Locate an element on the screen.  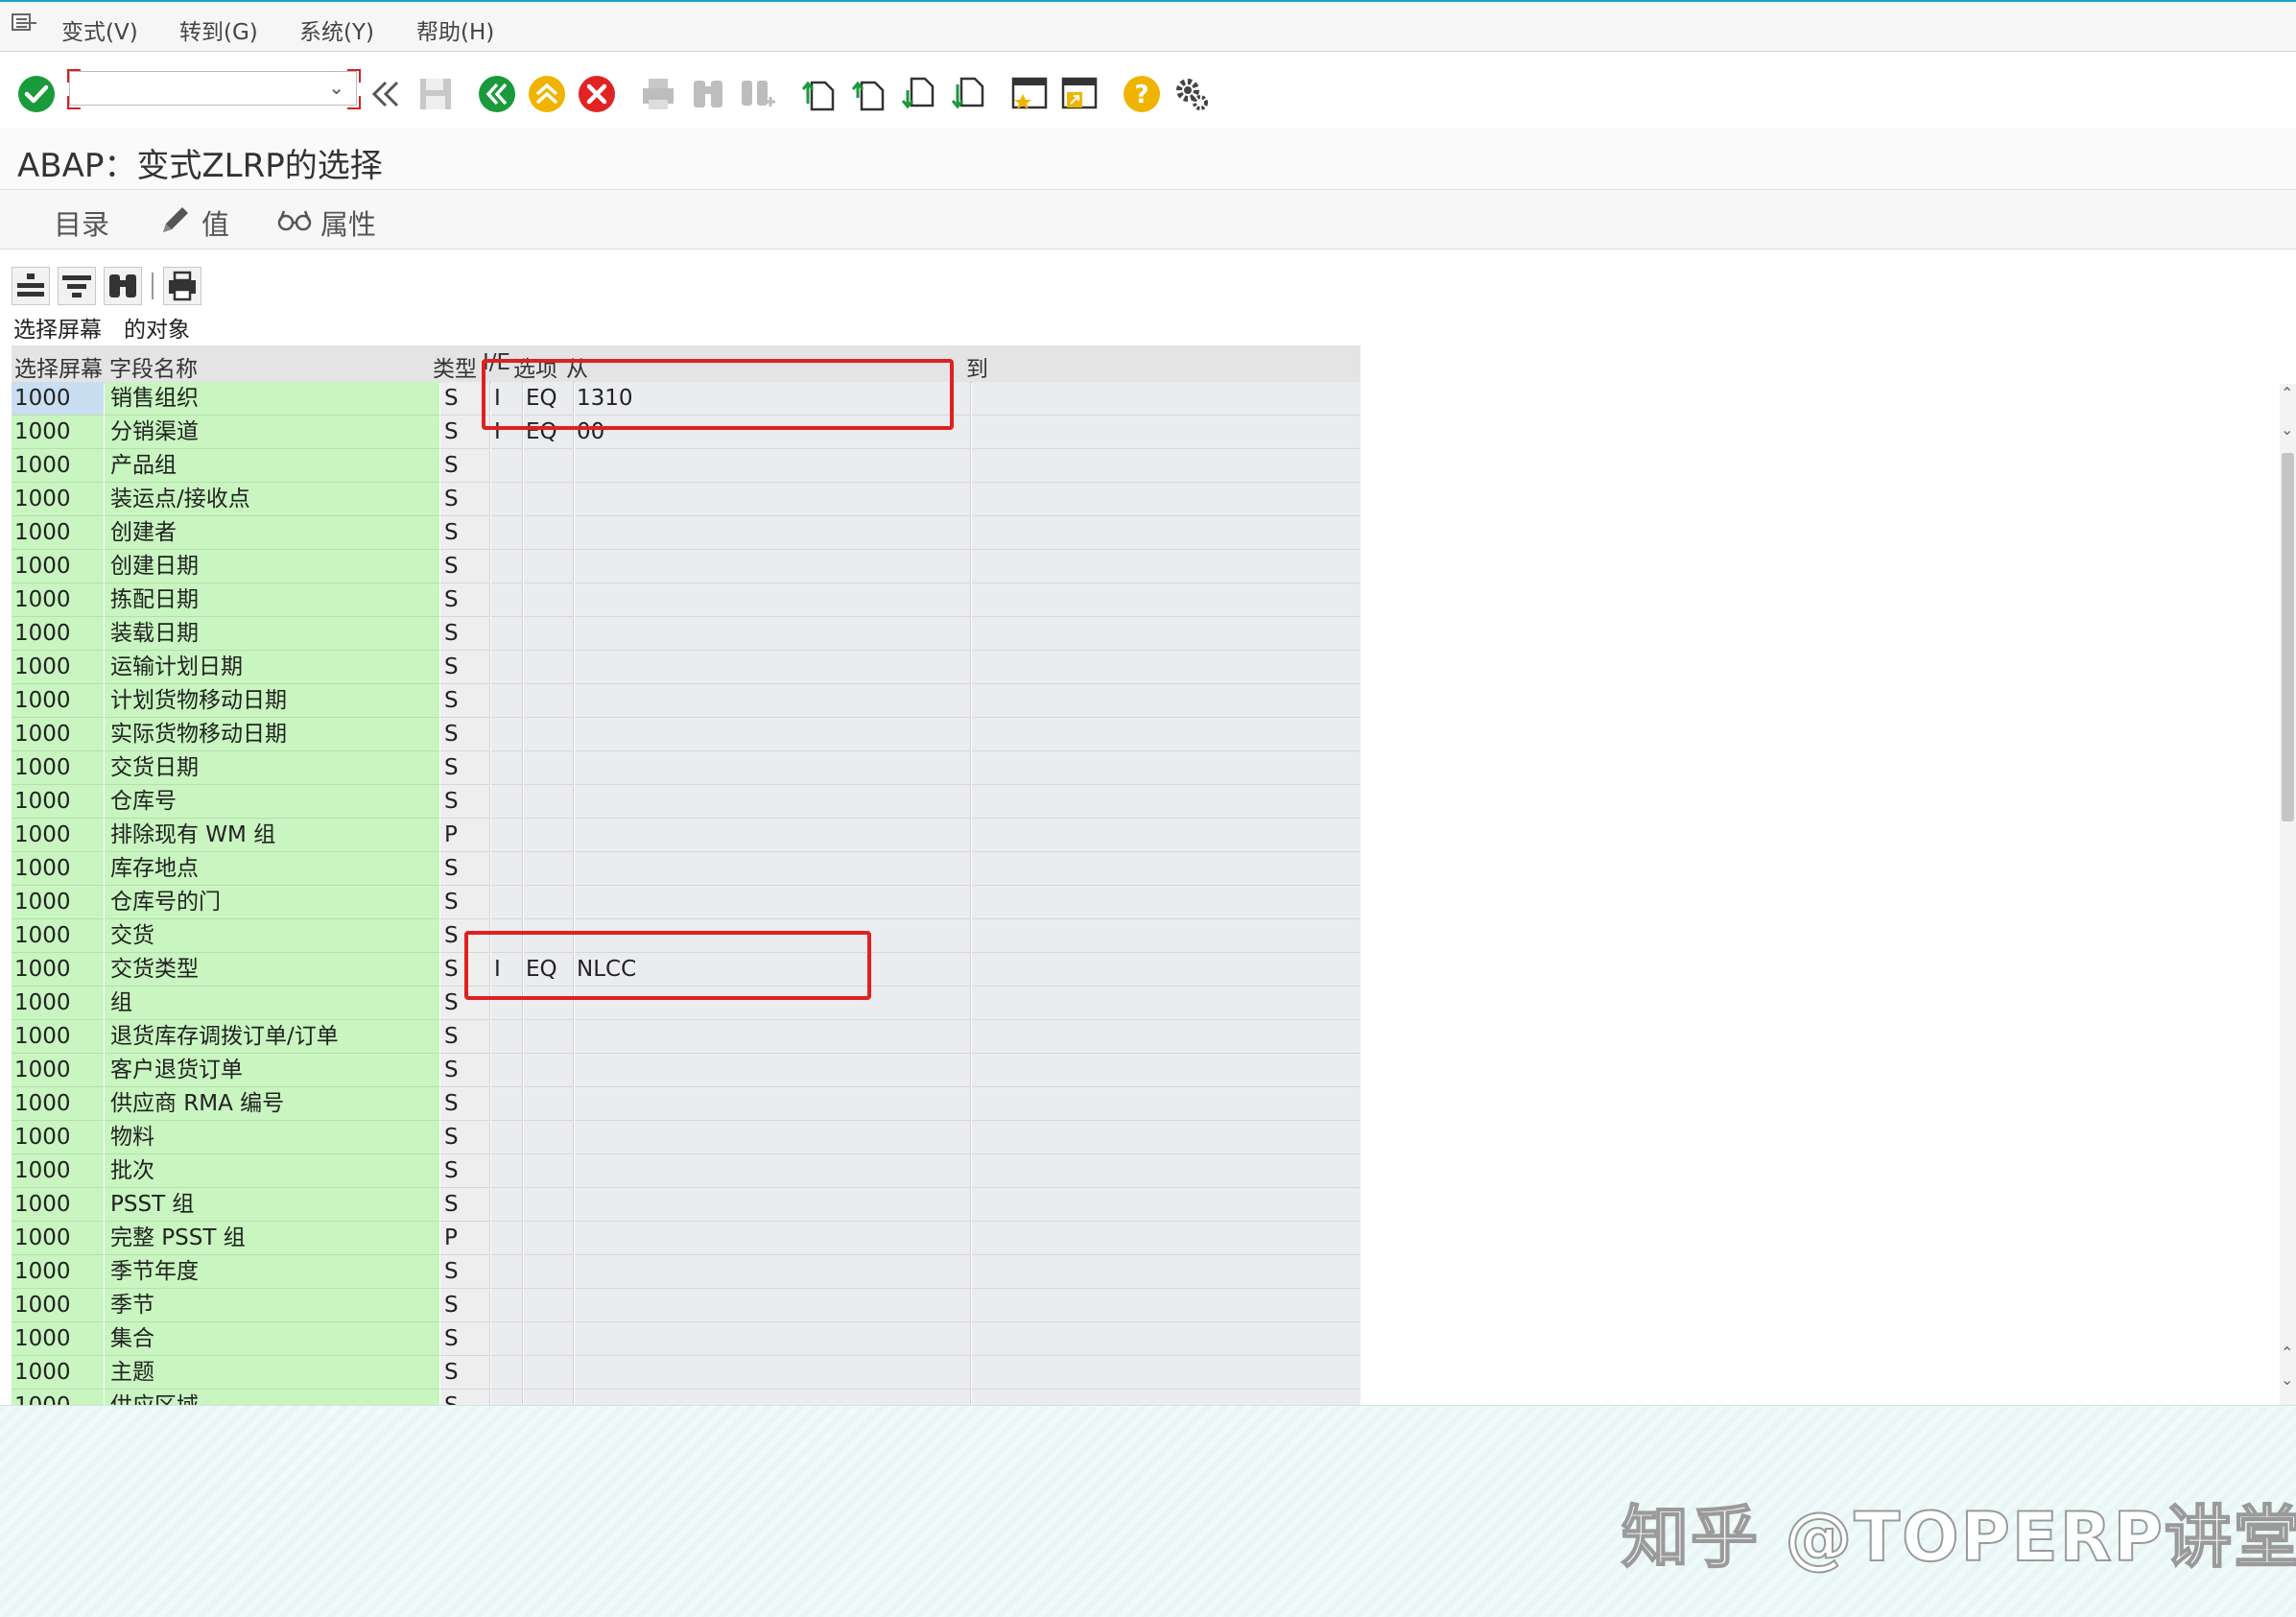
cell-field: 客户退货订单 is located at coordinates (272, 1070).